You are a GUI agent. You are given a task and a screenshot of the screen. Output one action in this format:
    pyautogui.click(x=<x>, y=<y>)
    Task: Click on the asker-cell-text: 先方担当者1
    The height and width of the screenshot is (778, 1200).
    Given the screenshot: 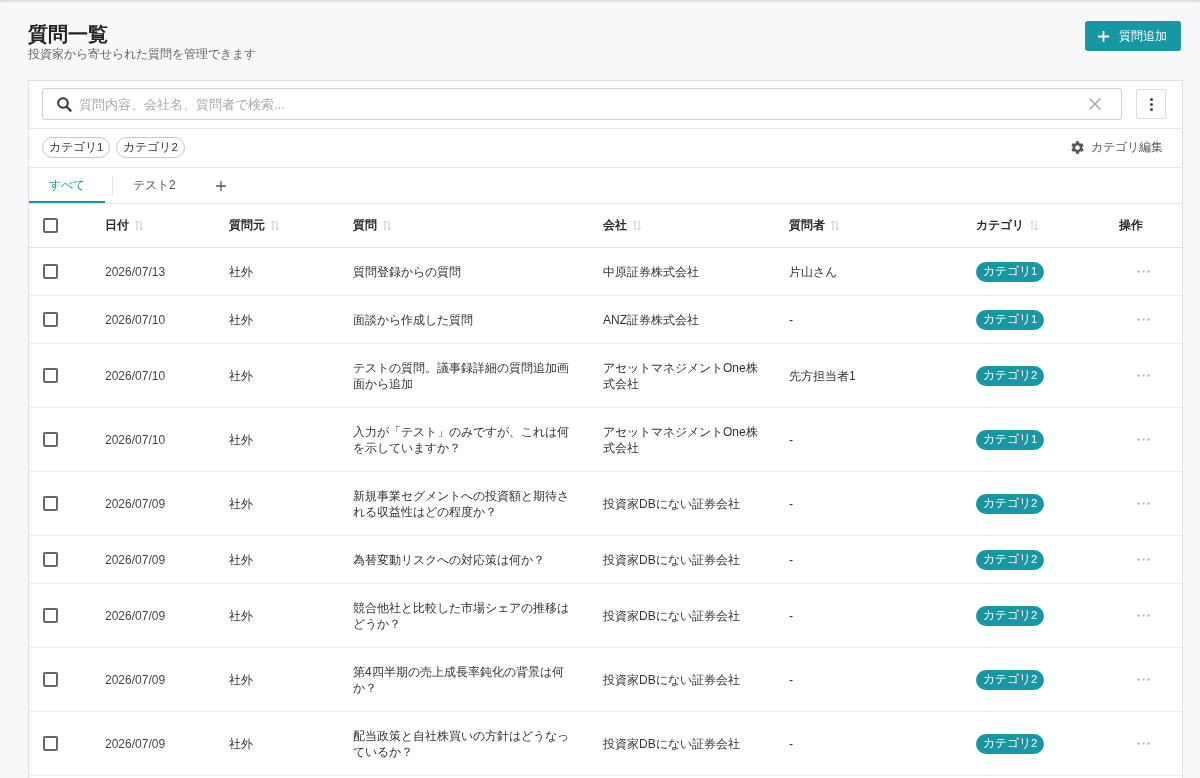 What is the action you would take?
    pyautogui.click(x=823, y=375)
    